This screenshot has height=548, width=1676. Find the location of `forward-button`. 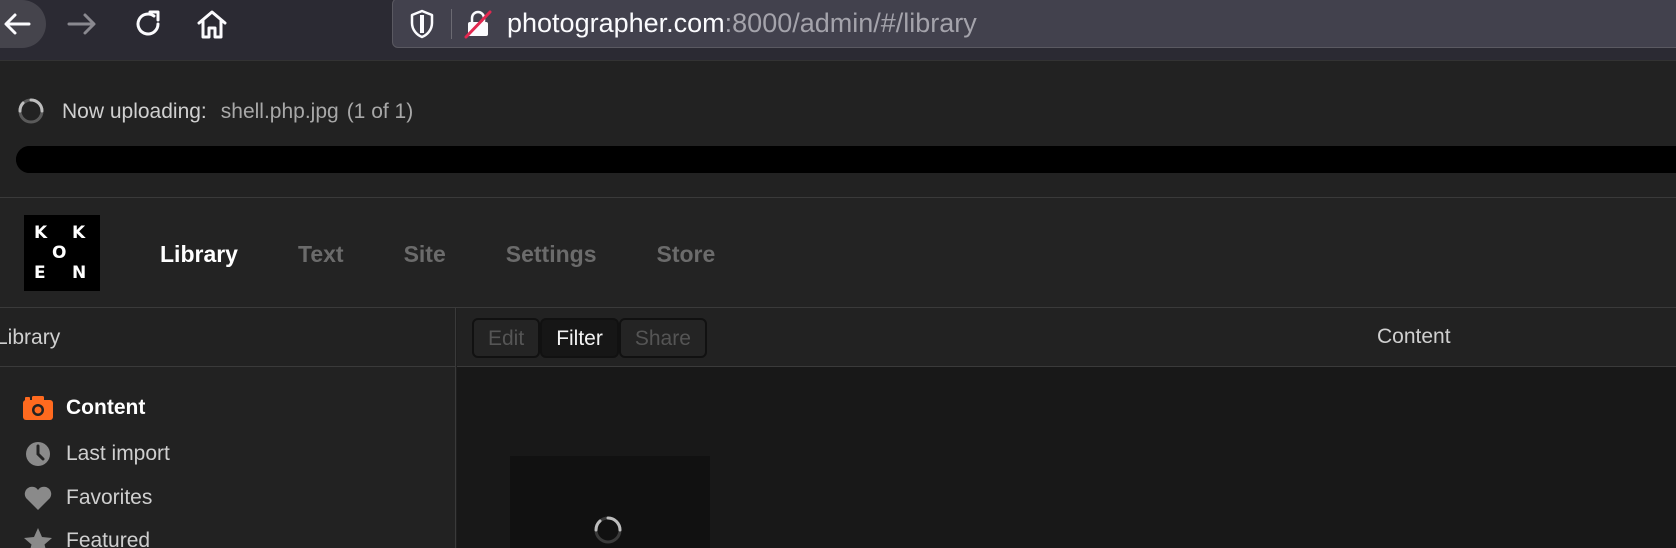

forward-button is located at coordinates (82, 24).